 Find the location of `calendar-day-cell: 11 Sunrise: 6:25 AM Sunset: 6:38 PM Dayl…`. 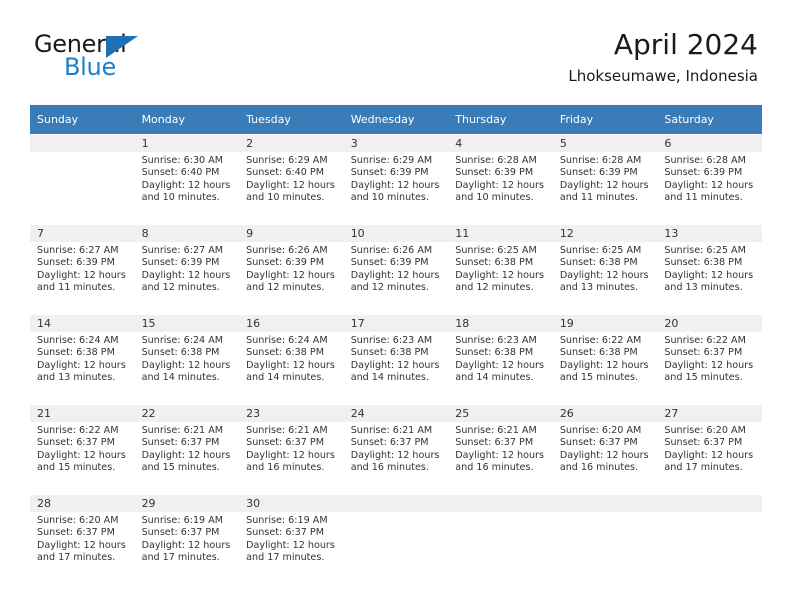

calendar-day-cell: 11 Sunrise: 6:25 AM Sunset: 6:38 PM Dayl… is located at coordinates (500, 269).